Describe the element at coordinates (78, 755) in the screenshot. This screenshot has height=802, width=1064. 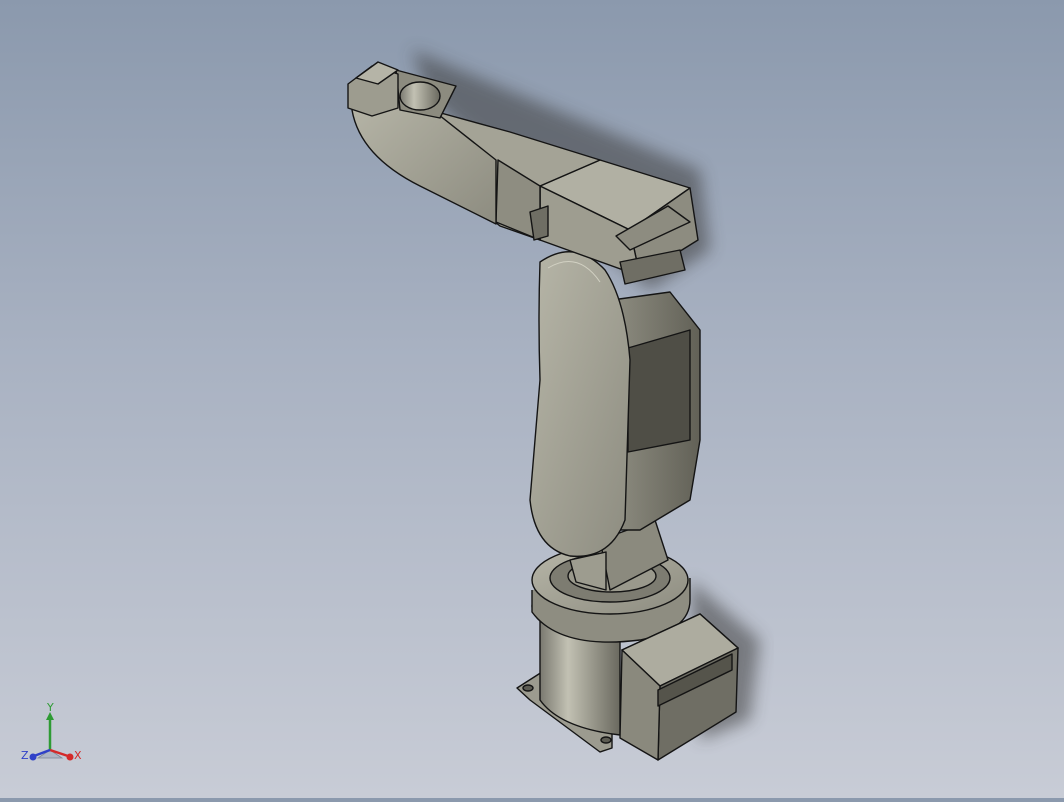
I see `x-axis-label: X` at that location.